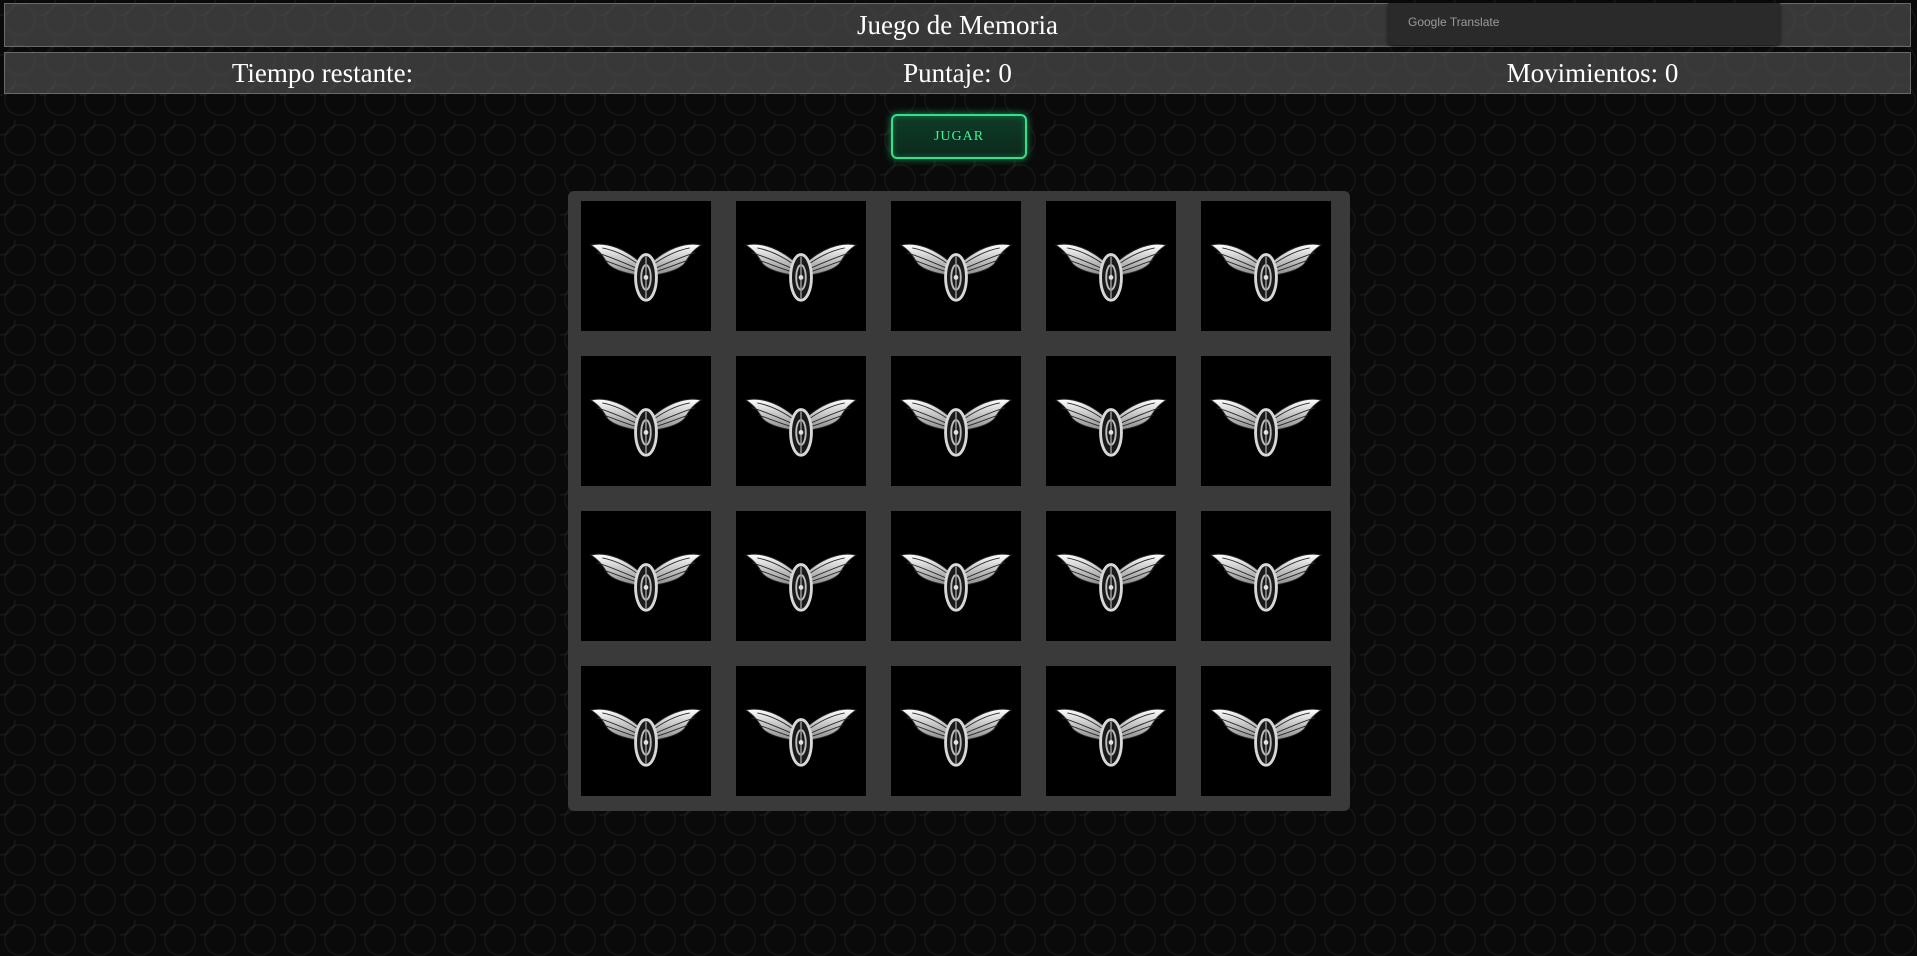 This screenshot has height=956, width=1917. What do you see at coordinates (959, 136) in the screenshot?
I see `play-button: JUGAR` at bounding box center [959, 136].